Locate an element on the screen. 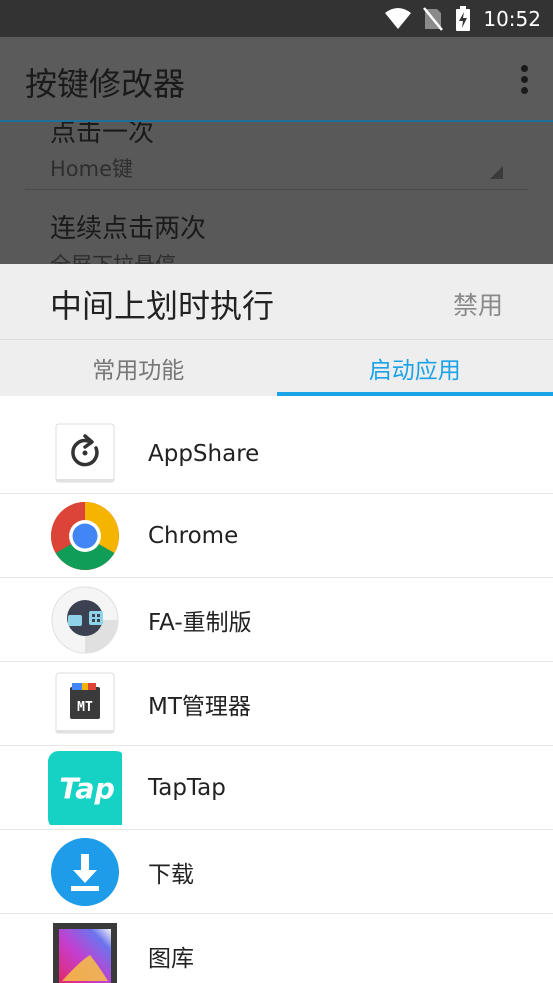 The image size is (553, 983). mt-manager-icon: MT is located at coordinates (85, 702).